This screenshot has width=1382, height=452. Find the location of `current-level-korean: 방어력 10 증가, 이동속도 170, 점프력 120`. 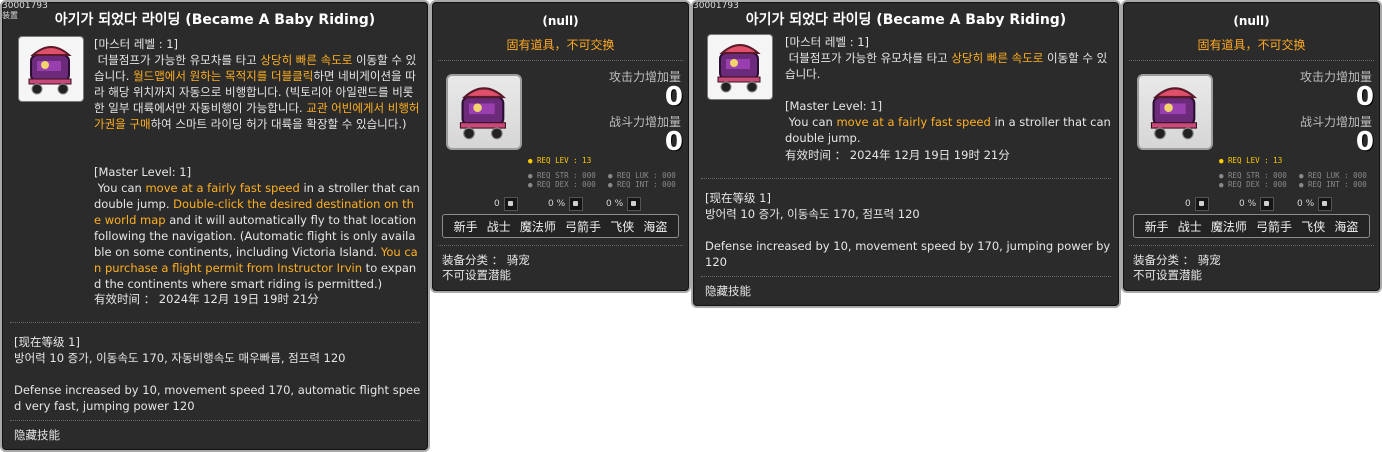

current-level-korean: 방어력 10 증가, 이동속도 170, 점프력 120 is located at coordinates (812, 214).